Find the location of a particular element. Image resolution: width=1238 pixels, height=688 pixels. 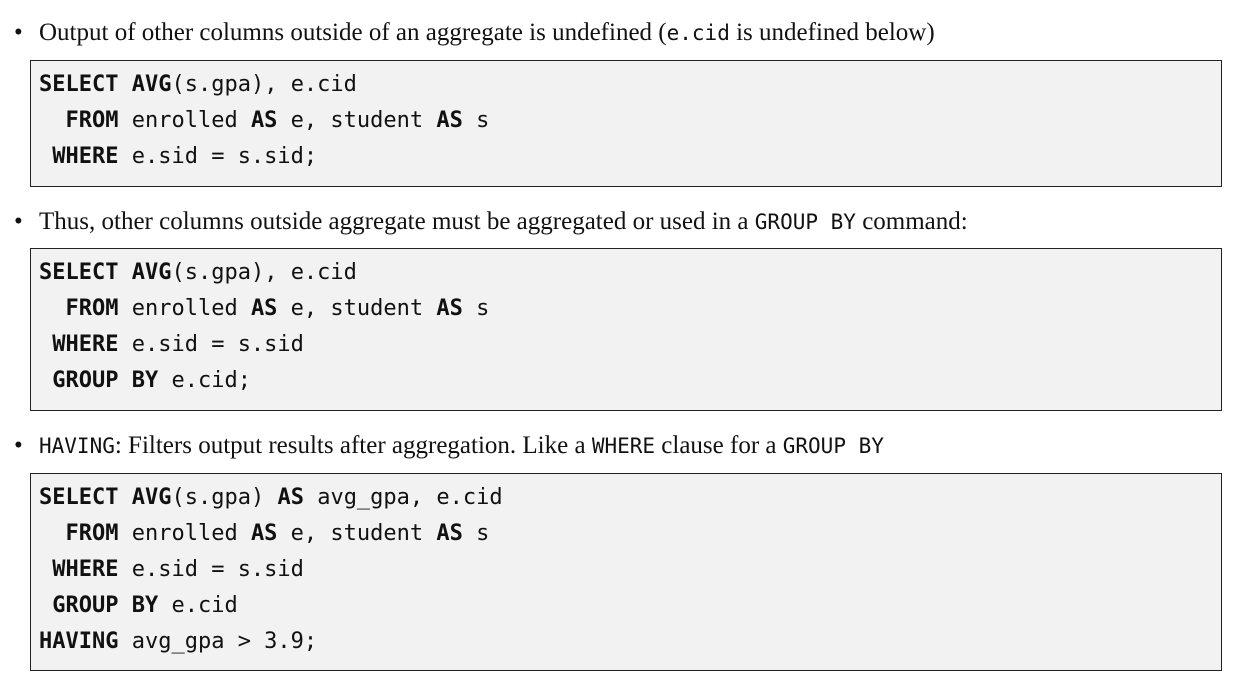

code-line: SELECT AVG(s.gpa) AS avg_gpa, e.cid is located at coordinates (630, 498).